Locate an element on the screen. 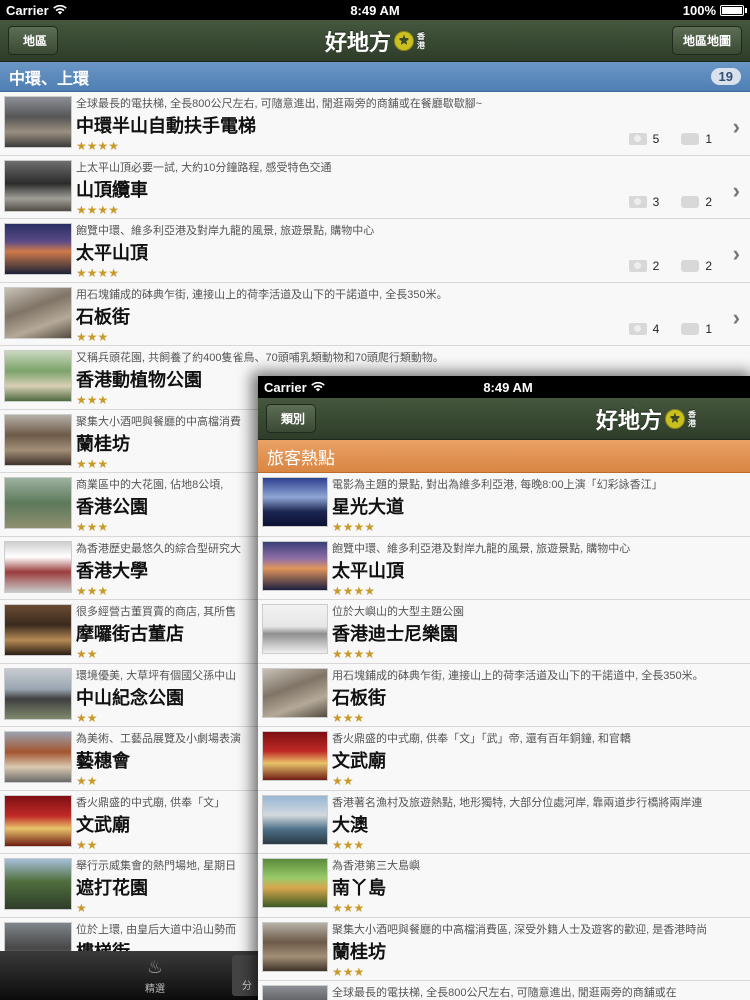 Image resolution: width=750 pixels, height=1000 pixels. battery-fill is located at coordinates (732, 10).